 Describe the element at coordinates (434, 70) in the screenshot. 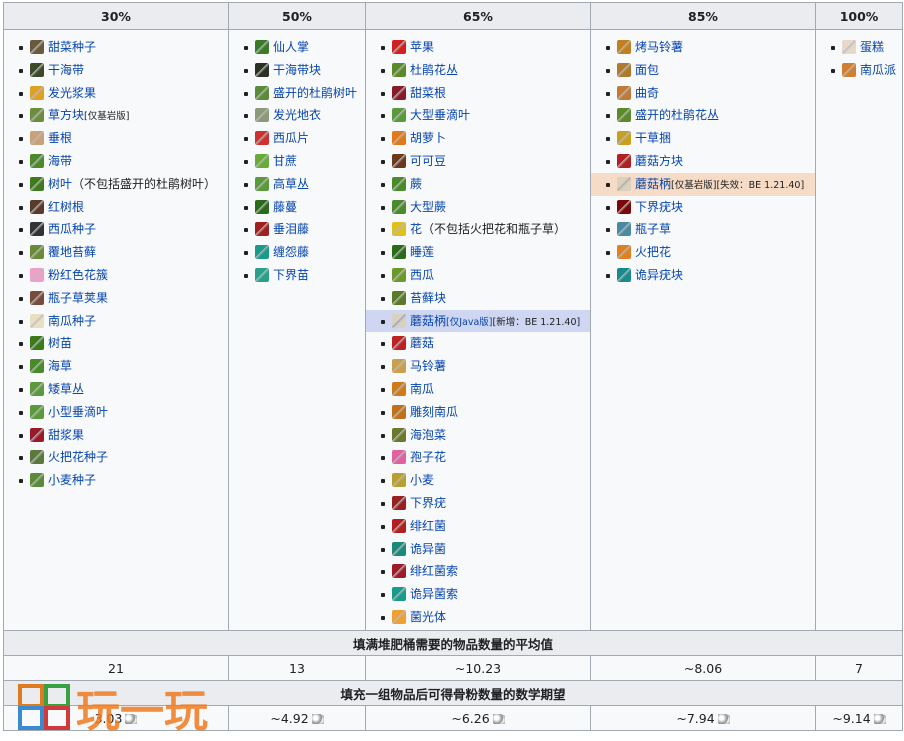

I see `item-link: 杜鹃花丛` at that location.